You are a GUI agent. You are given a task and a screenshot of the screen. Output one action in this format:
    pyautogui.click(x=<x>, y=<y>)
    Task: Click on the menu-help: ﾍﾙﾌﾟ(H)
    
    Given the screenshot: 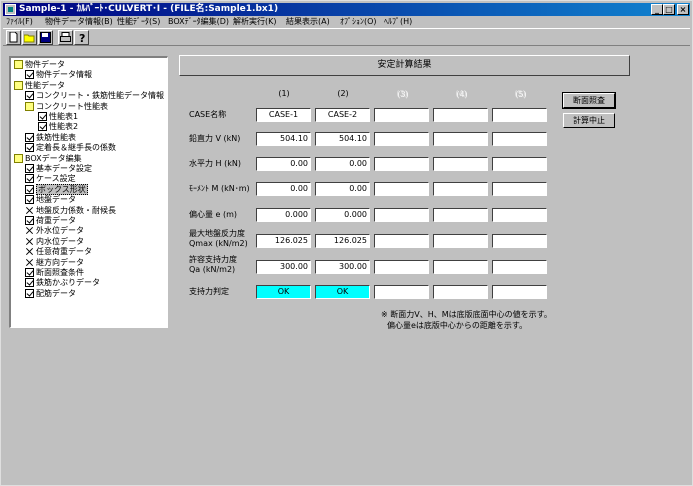 What is the action you would take?
    pyautogui.click(x=398, y=22)
    